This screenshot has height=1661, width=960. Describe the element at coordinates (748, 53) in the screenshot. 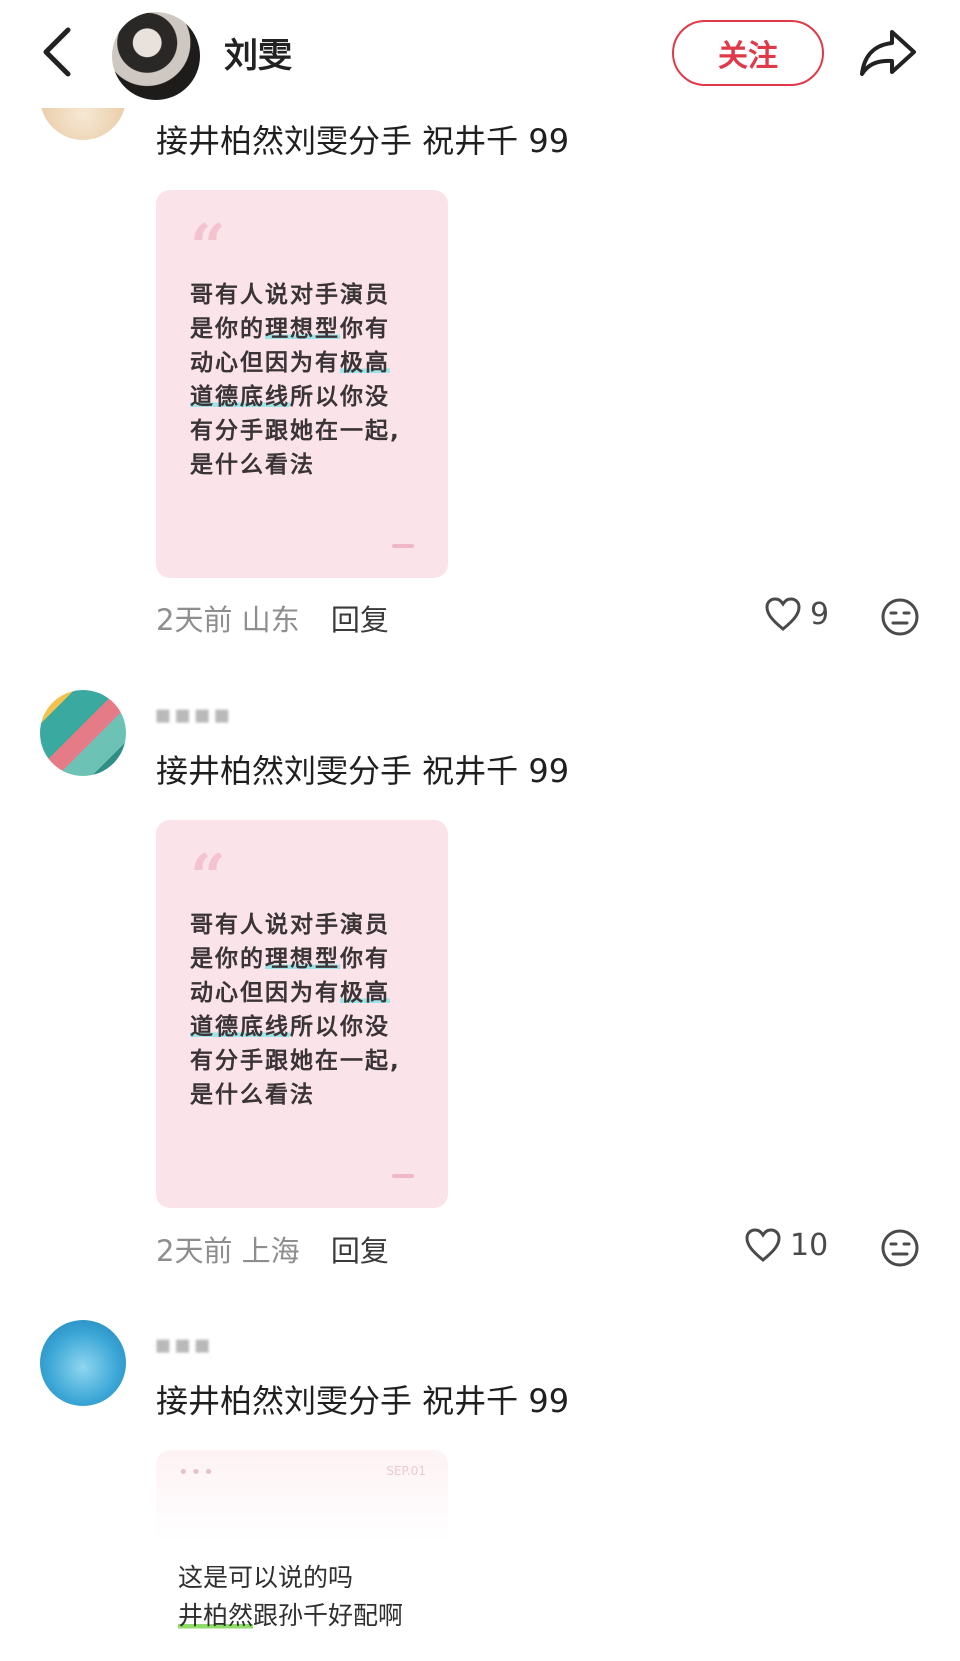

I see `follow-button: 关注` at that location.